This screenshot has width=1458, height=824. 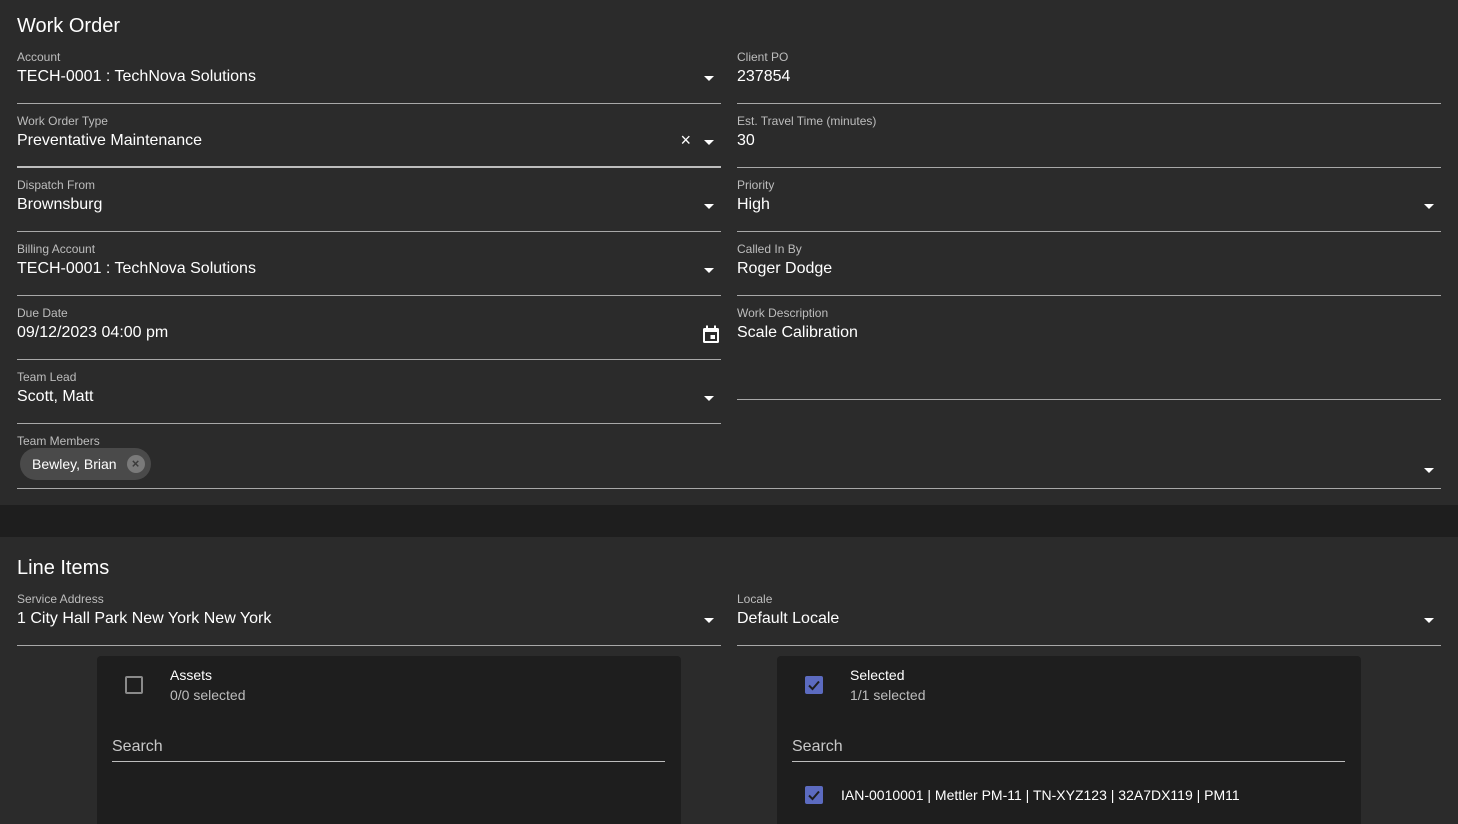 What do you see at coordinates (753, 204) in the screenshot?
I see `priority-value: High` at bounding box center [753, 204].